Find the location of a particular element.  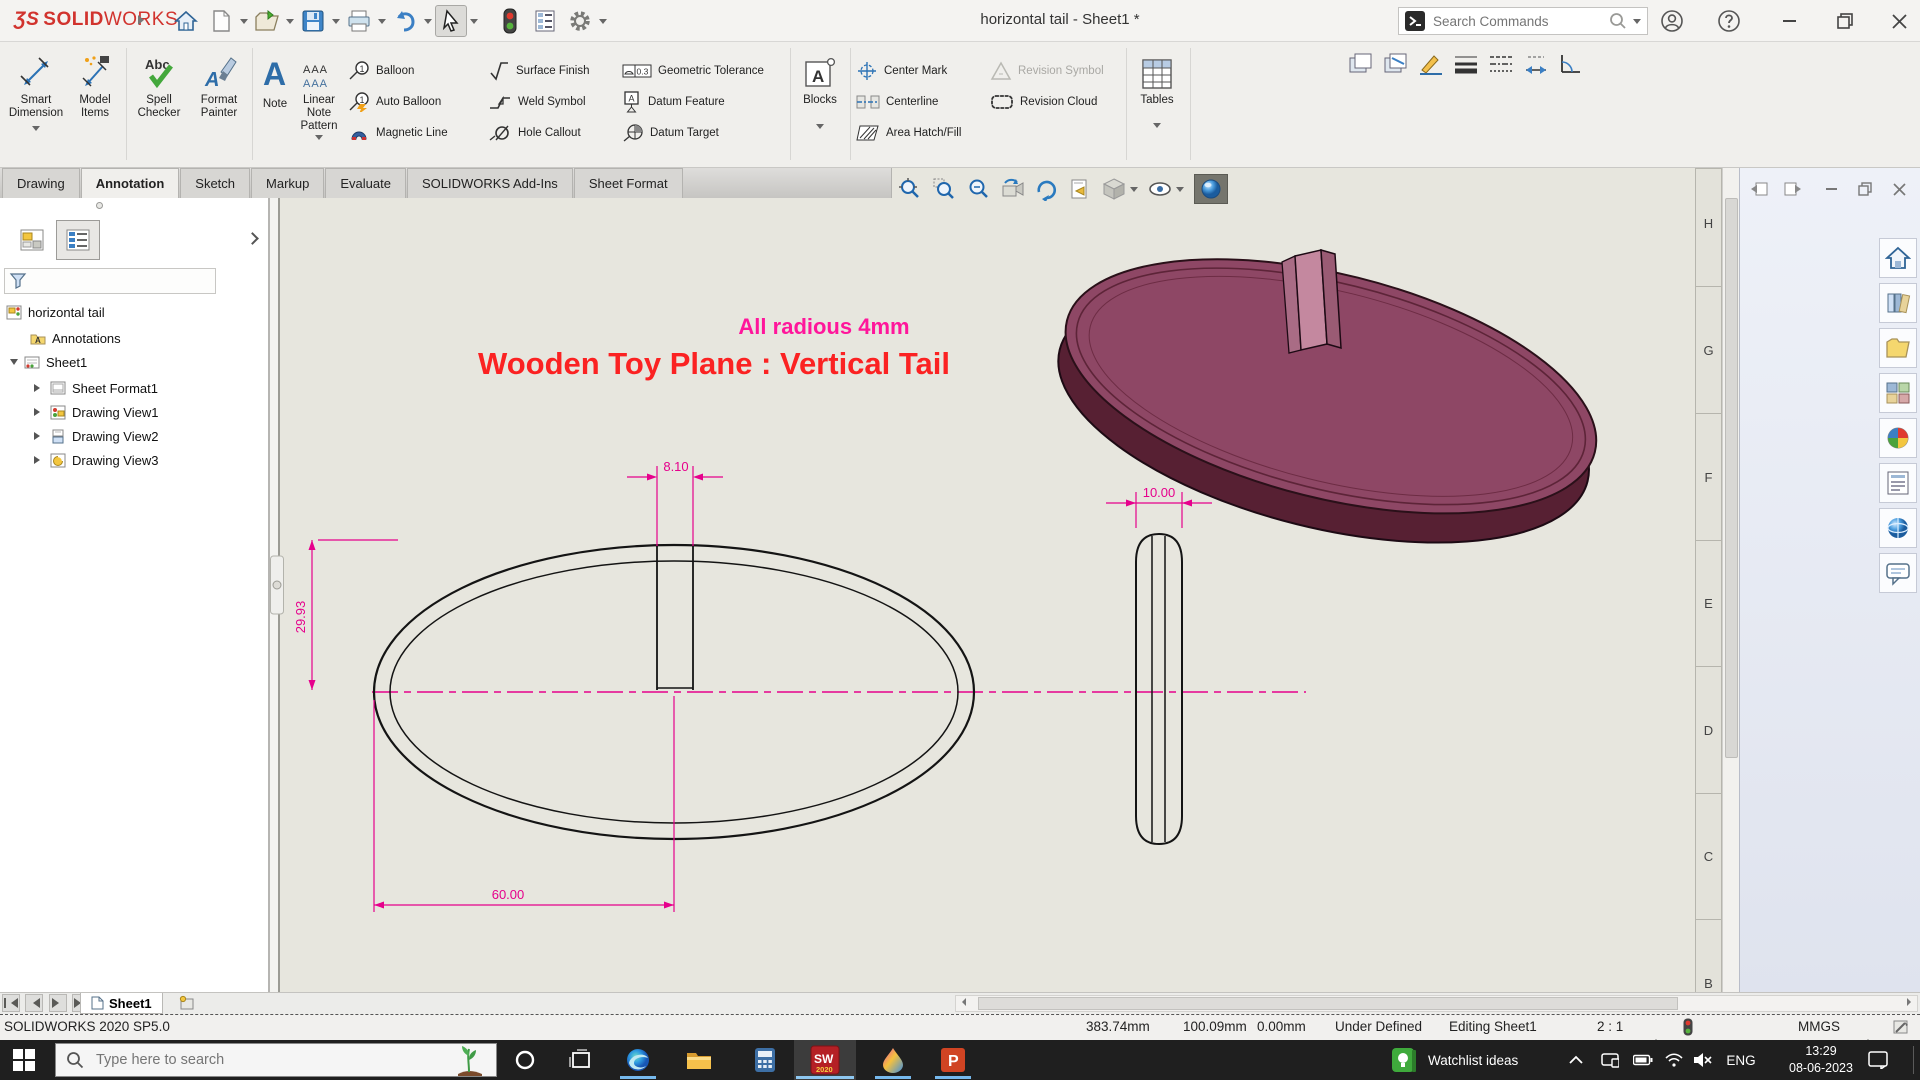

zoom-to-area-icon is located at coordinates (944, 189).